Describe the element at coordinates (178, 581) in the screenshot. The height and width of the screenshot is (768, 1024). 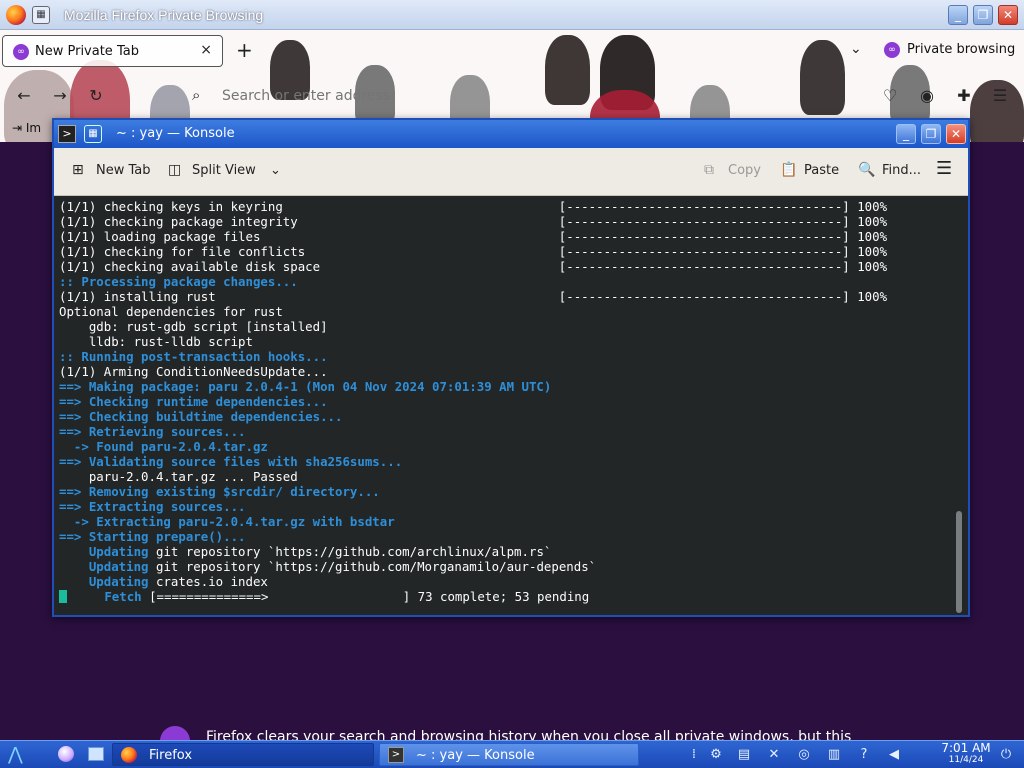
I see `terminal-line: Updating crates.io index` at that location.